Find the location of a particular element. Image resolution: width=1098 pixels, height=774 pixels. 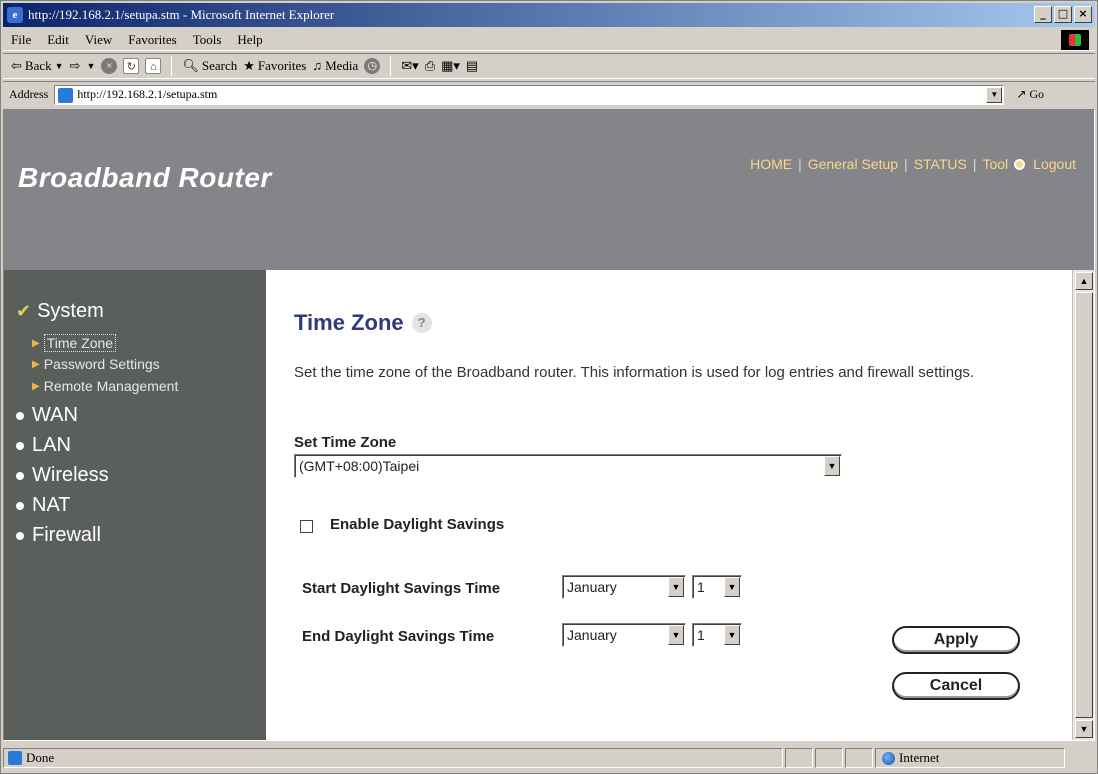

discuss-icon: ▤ is located at coordinates (472, 66).